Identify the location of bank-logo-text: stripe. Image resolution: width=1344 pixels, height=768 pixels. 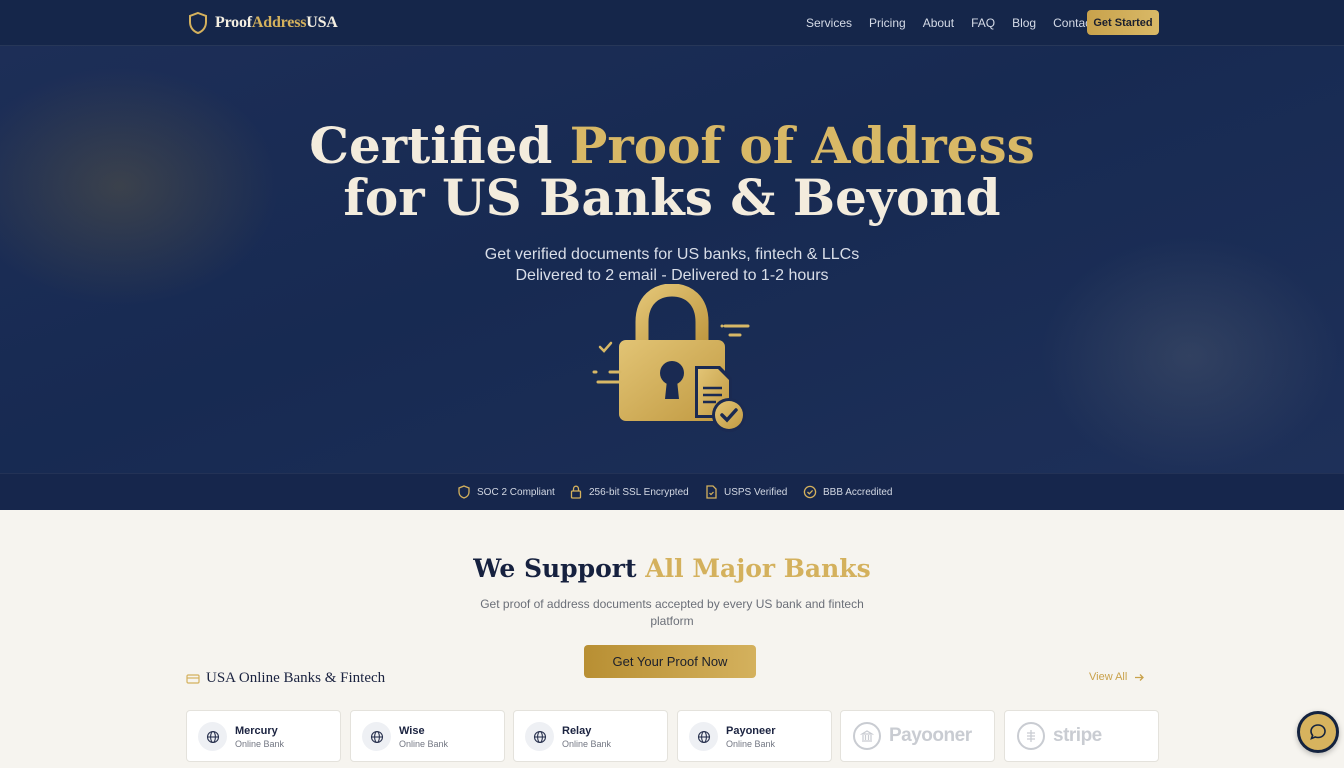
(1077, 735).